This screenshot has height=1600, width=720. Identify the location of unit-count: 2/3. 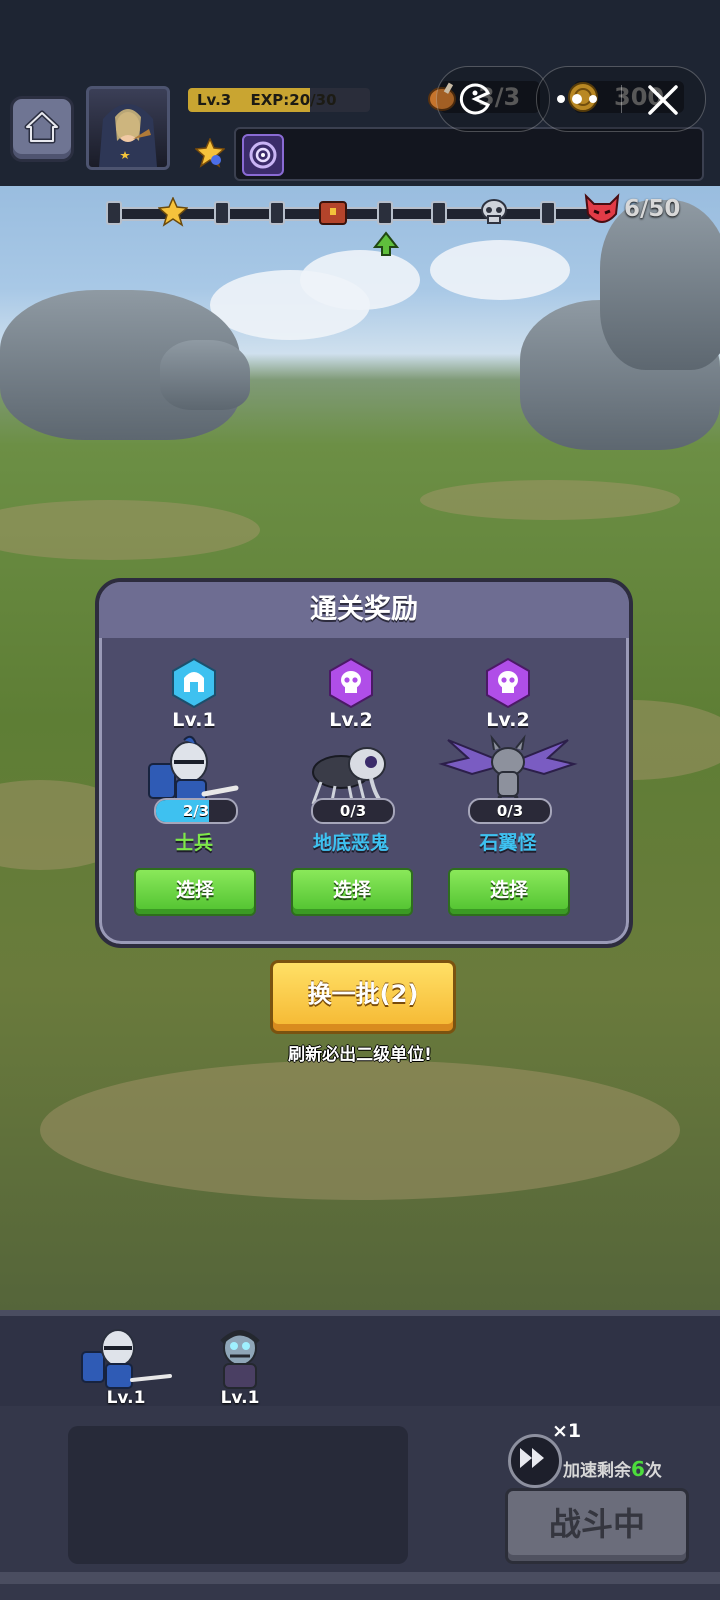
(196, 811).